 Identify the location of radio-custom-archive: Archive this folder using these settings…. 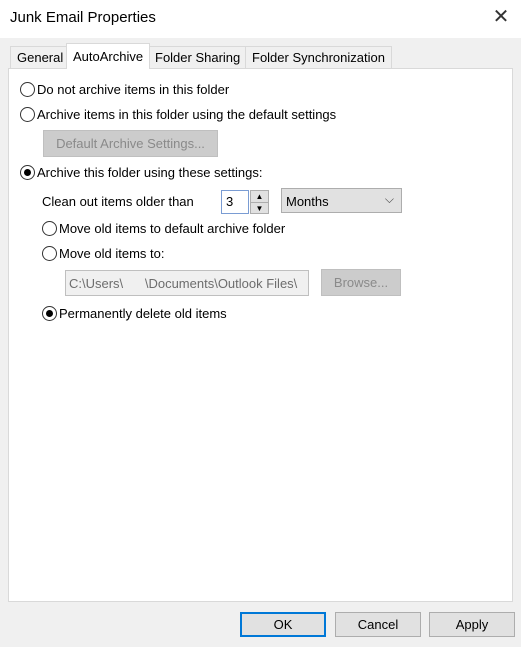
(141, 172).